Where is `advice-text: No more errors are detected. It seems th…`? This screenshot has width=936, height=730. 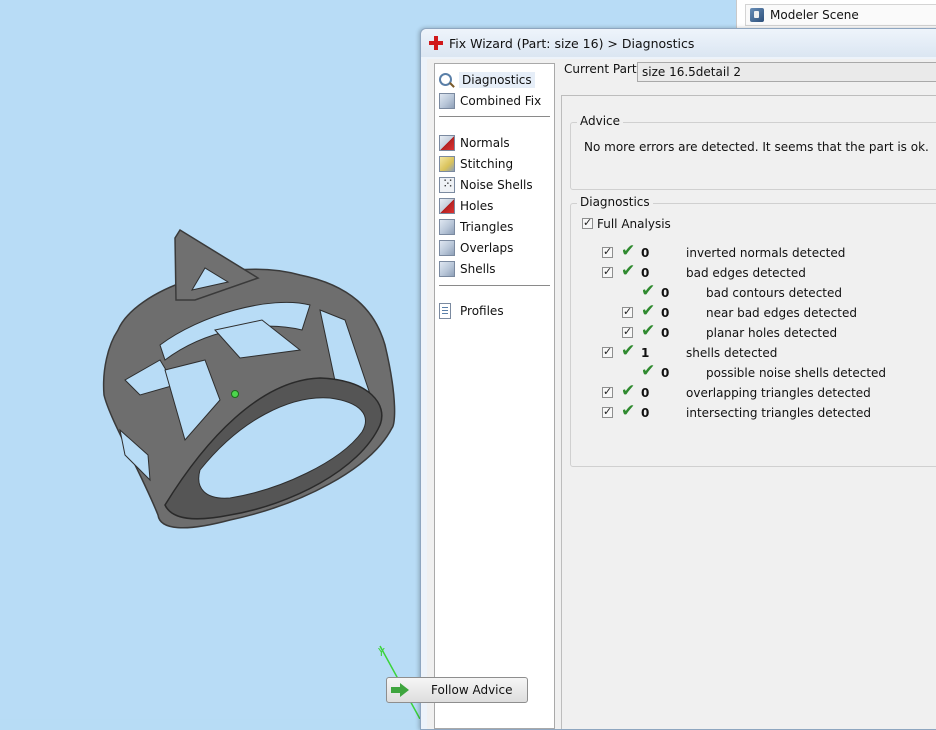 advice-text: No more errors are detected. It seems th… is located at coordinates (756, 147).